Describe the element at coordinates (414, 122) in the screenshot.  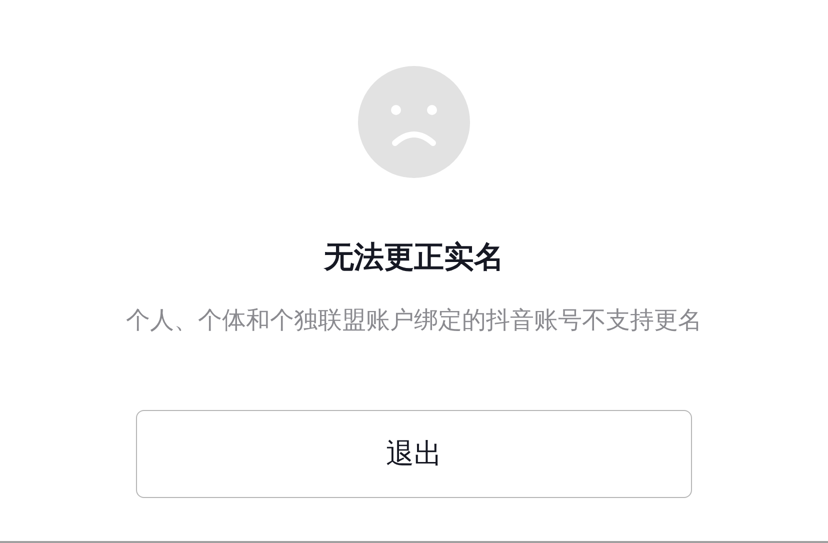
I see `sad-face-icon` at that location.